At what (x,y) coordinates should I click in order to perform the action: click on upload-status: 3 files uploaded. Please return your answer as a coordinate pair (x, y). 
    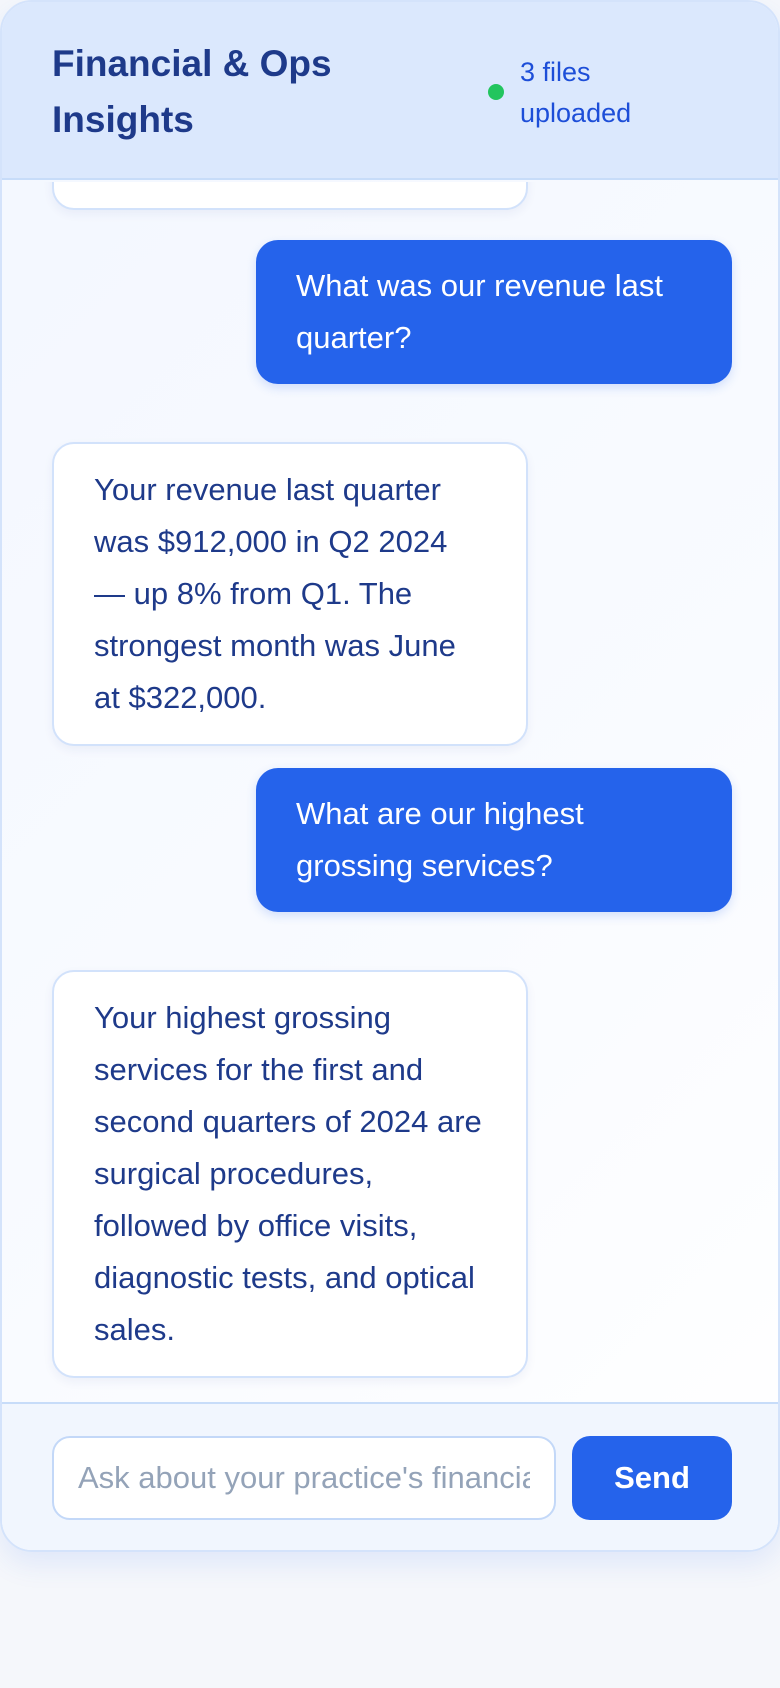
    Looking at the image, I should click on (574, 93).